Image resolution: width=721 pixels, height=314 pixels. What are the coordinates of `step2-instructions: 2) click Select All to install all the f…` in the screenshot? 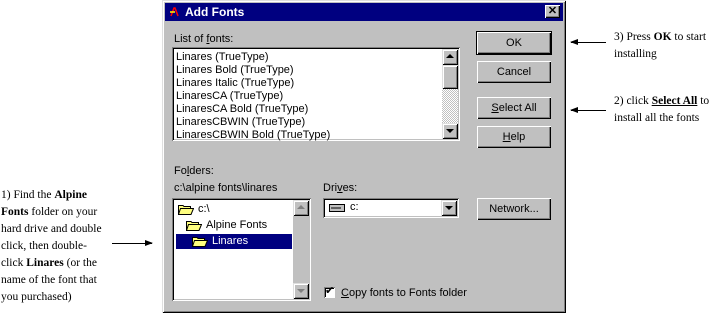 It's located at (667, 110).